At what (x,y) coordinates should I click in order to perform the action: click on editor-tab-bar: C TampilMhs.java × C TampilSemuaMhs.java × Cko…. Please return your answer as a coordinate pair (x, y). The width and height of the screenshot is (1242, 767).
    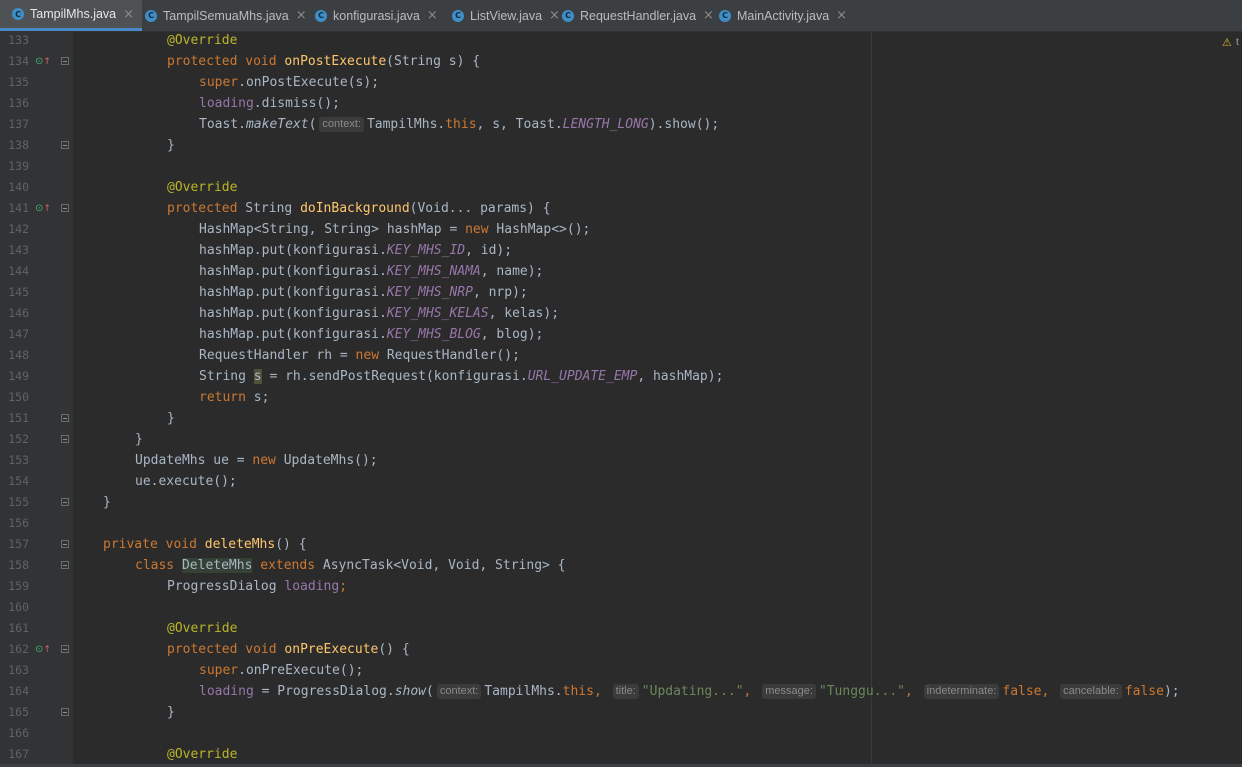
    Looking at the image, I should click on (621, 16).